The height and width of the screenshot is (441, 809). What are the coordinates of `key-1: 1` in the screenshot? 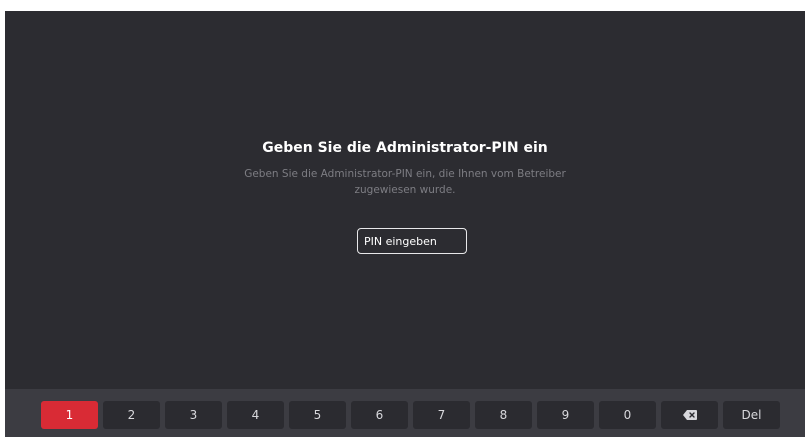 It's located at (69, 415).